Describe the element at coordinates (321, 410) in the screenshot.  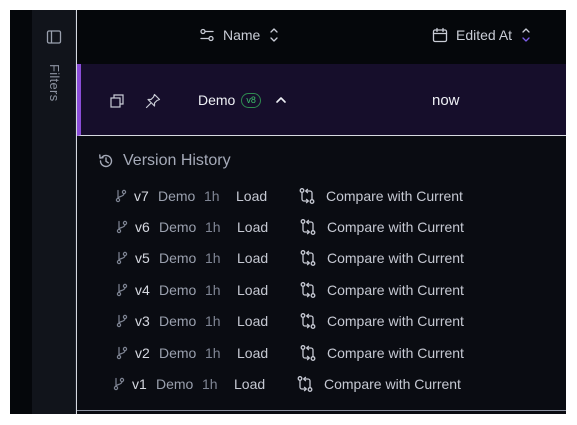
I see `divider` at that location.